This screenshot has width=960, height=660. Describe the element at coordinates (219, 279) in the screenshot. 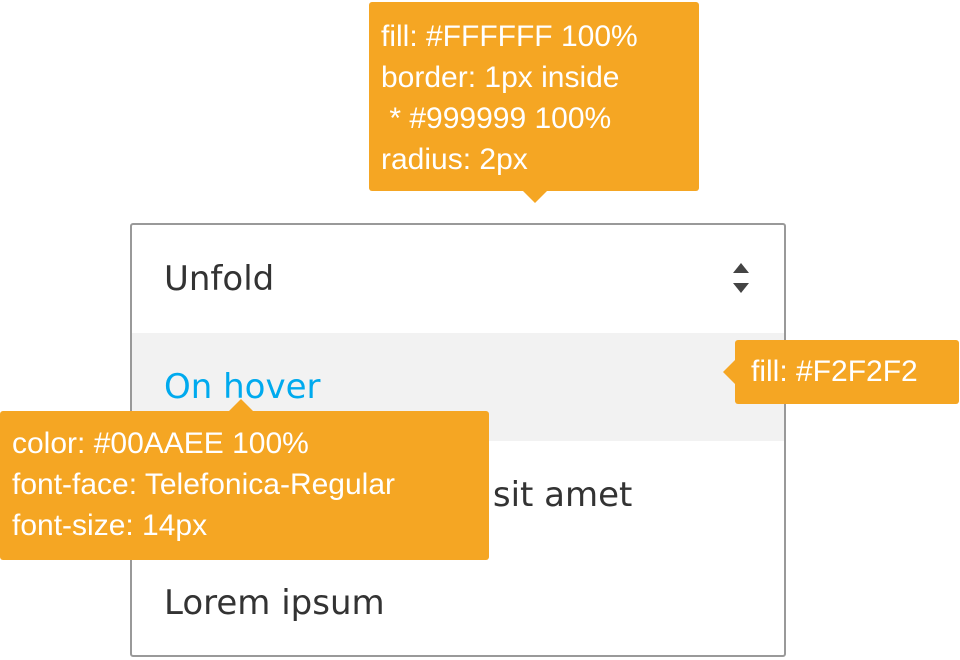

I see `dropdown-header-label: Unfold` at that location.